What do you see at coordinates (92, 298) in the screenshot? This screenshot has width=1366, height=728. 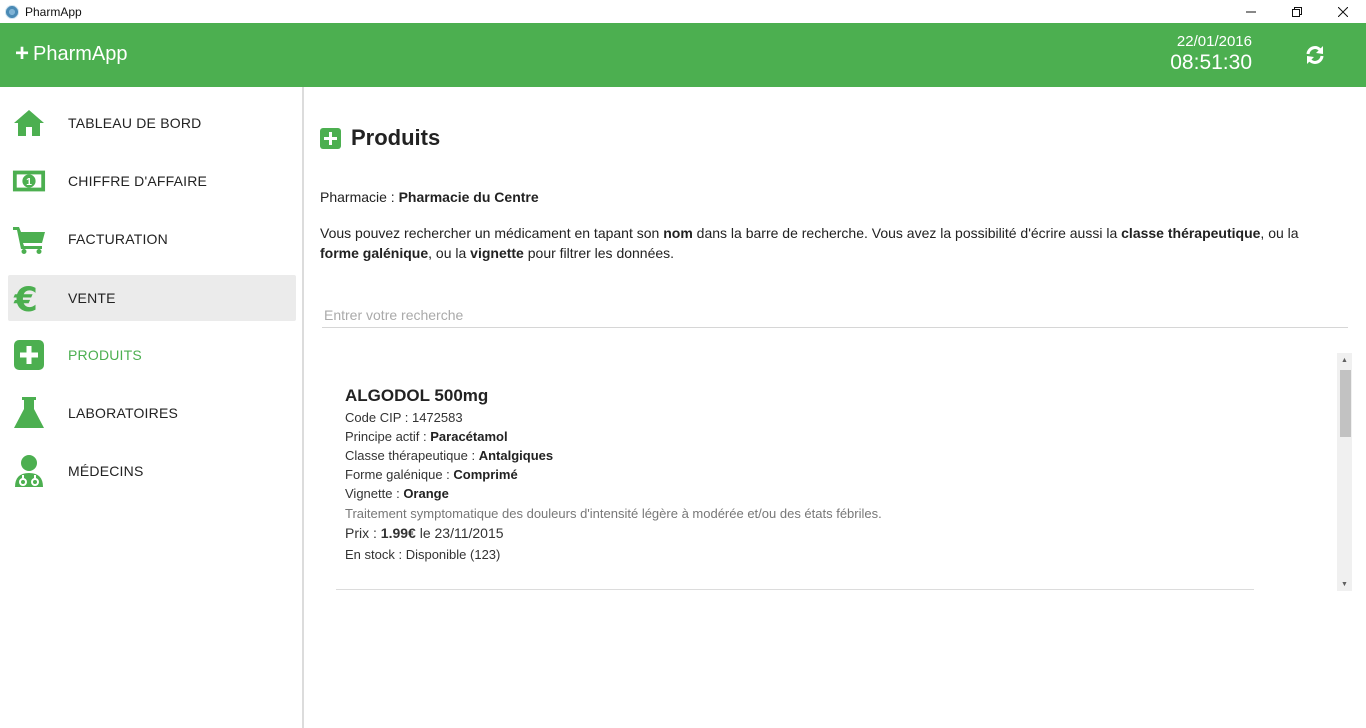 I see `sidebar-item-label: VENTE` at bounding box center [92, 298].